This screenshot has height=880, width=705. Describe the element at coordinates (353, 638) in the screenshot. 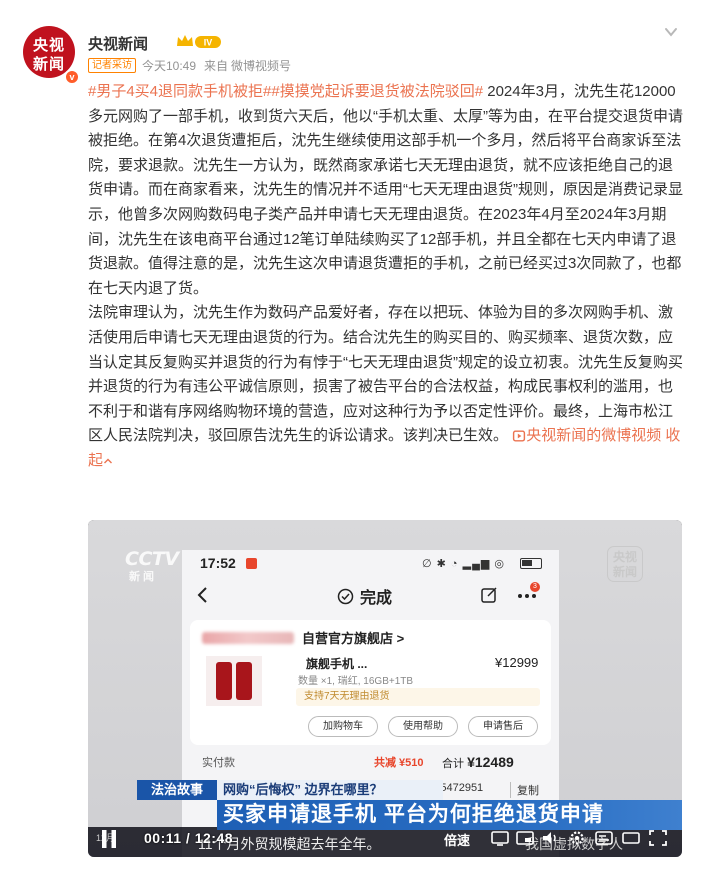

I see `shop-name: 自营官方旗舰店 >` at that location.